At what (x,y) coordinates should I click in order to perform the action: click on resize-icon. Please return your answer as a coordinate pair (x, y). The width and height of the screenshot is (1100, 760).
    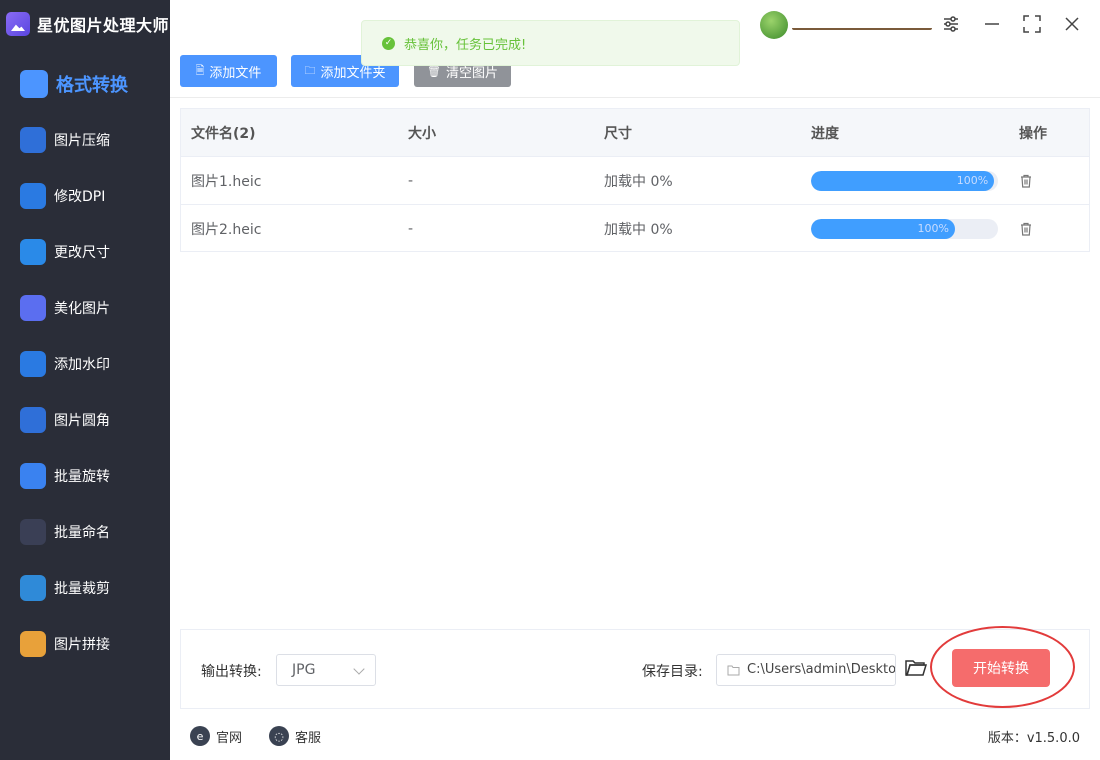
    Looking at the image, I should click on (33, 252).